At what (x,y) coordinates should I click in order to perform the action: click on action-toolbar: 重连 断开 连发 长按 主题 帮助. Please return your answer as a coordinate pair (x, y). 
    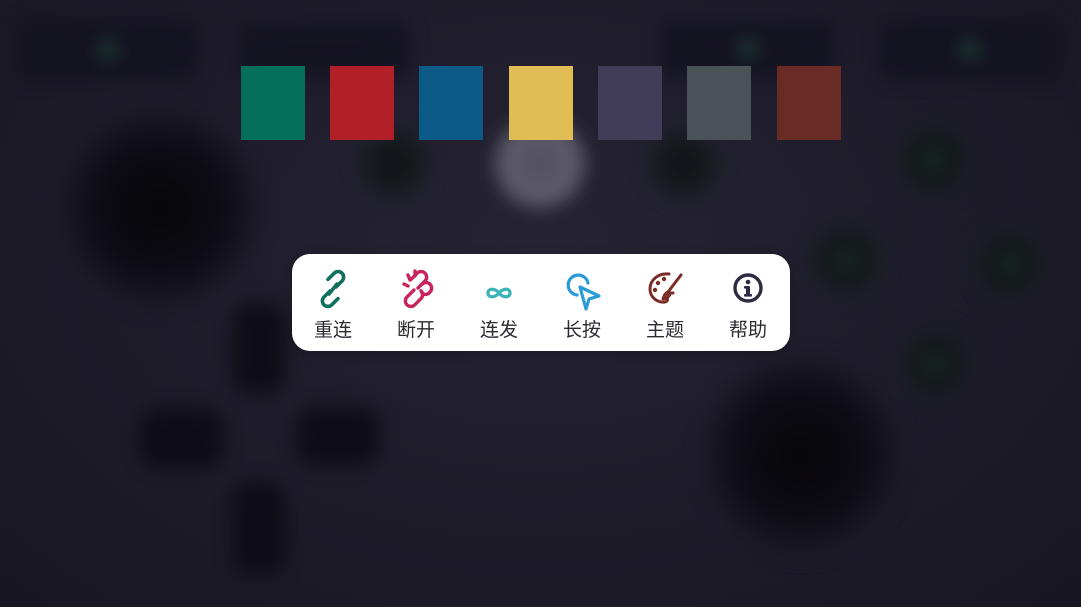
    Looking at the image, I should click on (541, 302).